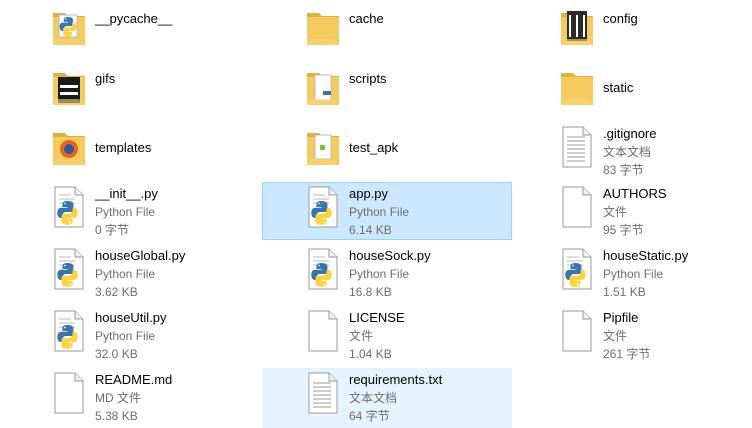 The height and width of the screenshot is (428, 752). I want to click on file-size: 32.0 KB, so click(116, 354).